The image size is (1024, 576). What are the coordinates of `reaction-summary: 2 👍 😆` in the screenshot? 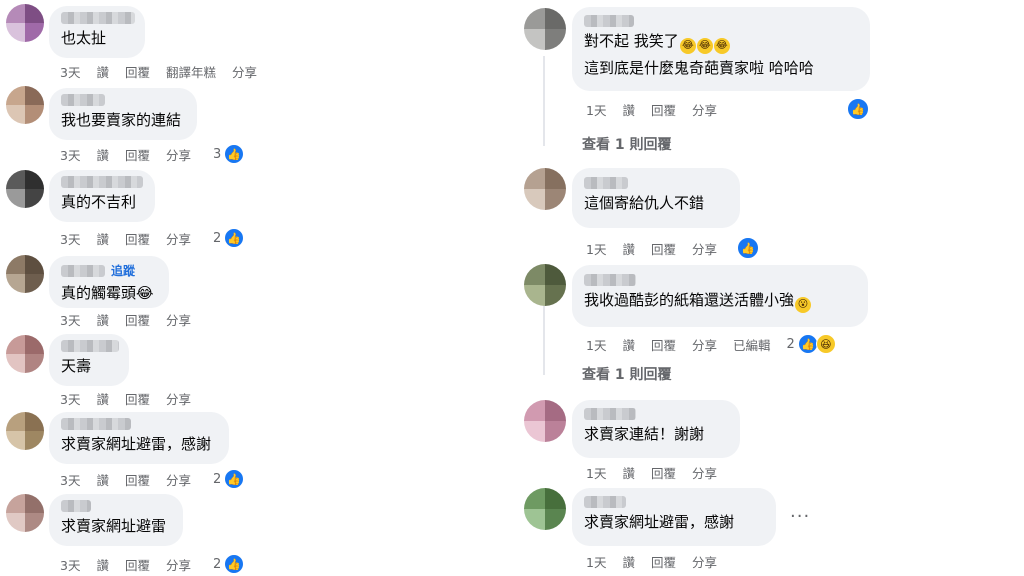 It's located at (811, 344).